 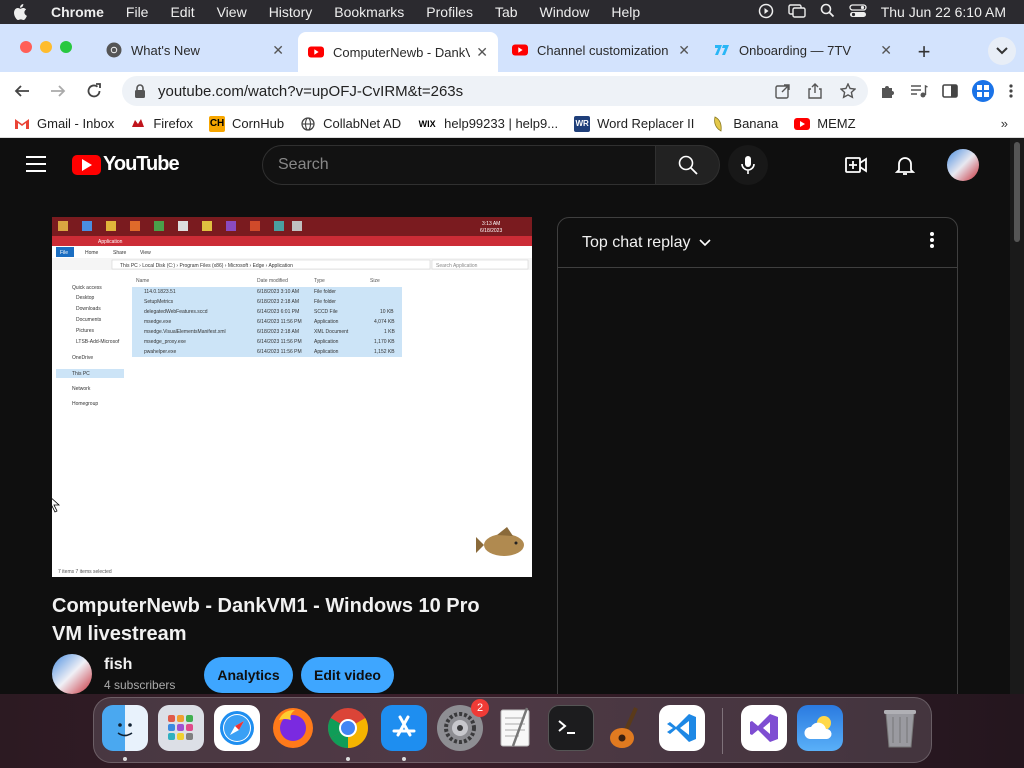 I want to click on menu-history: History, so click(x=291, y=12).